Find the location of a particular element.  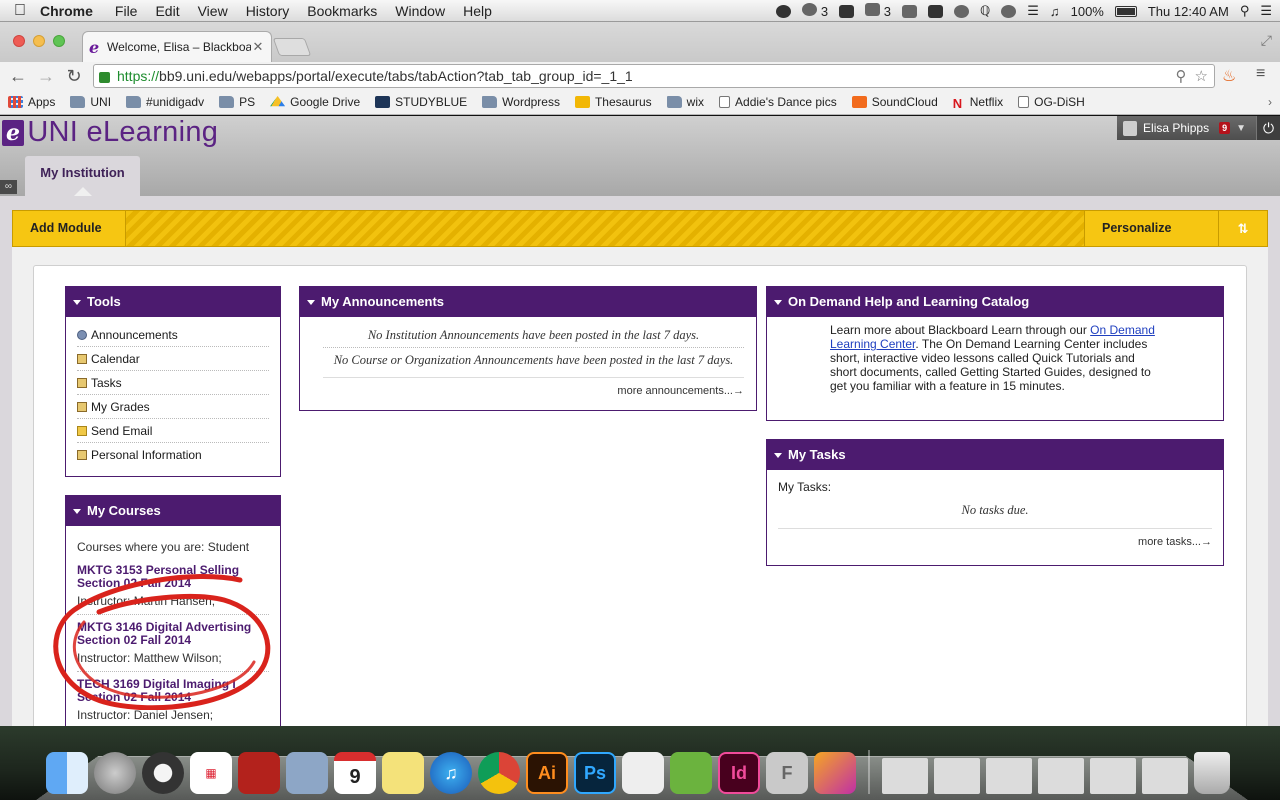

window-close-button is located at coordinates (19, 41).